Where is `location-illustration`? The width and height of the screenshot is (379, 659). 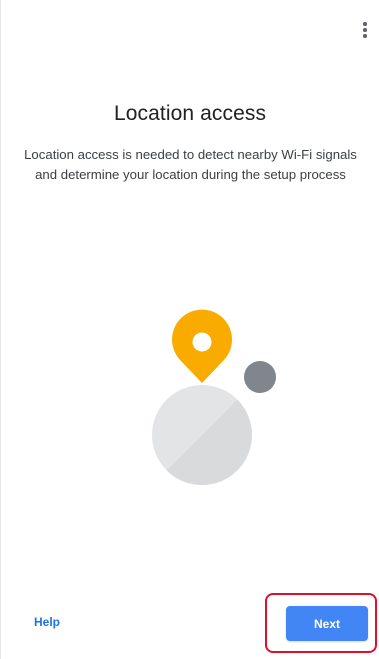 location-illustration is located at coordinates (214, 397).